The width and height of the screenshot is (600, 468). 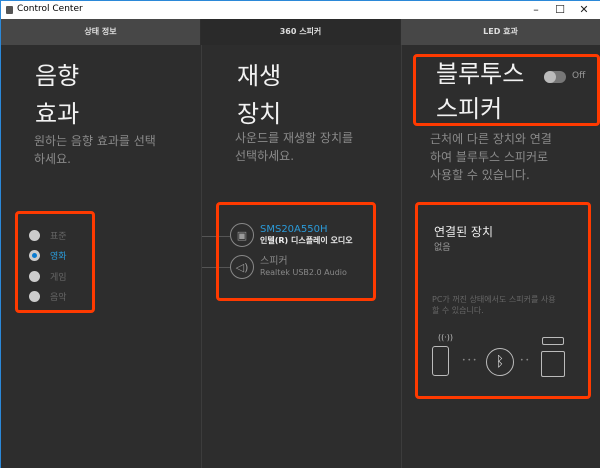 I want to click on radio-label: 영화, so click(x=58, y=257).